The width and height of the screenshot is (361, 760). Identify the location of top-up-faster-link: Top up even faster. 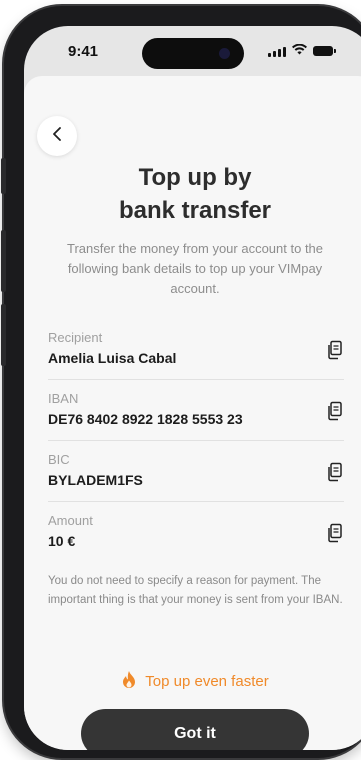
(192, 681).